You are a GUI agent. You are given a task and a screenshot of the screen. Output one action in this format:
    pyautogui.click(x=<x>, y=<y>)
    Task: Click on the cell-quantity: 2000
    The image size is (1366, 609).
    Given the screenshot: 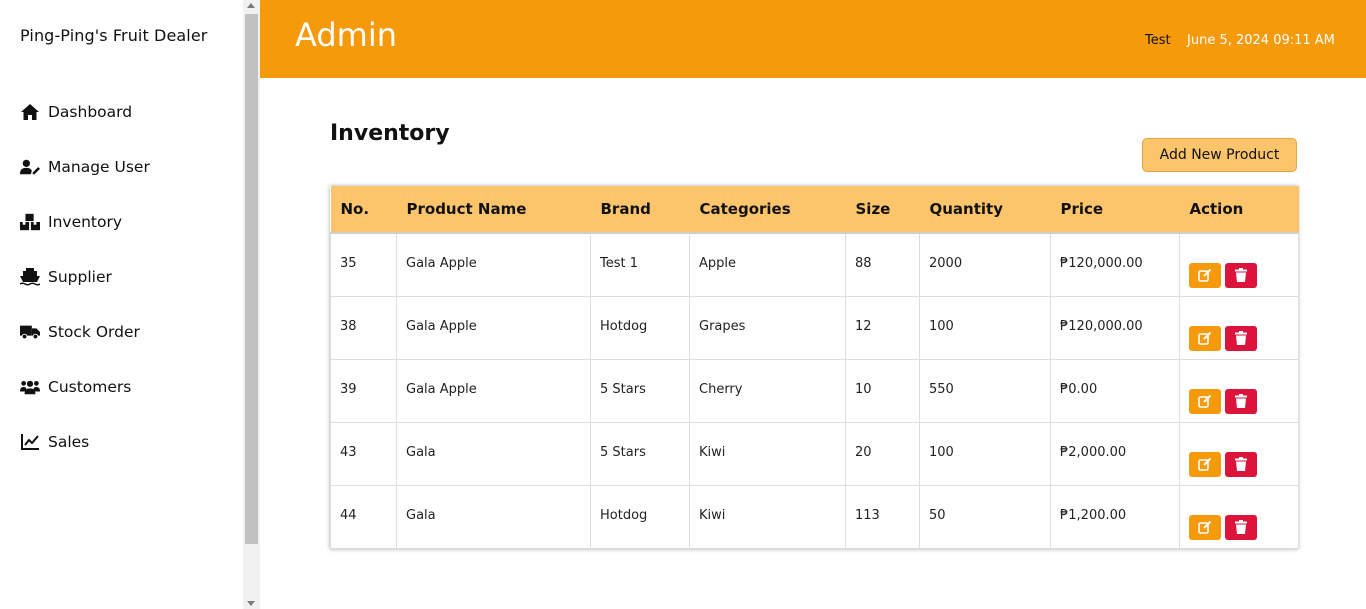 What is the action you would take?
    pyautogui.click(x=985, y=264)
    